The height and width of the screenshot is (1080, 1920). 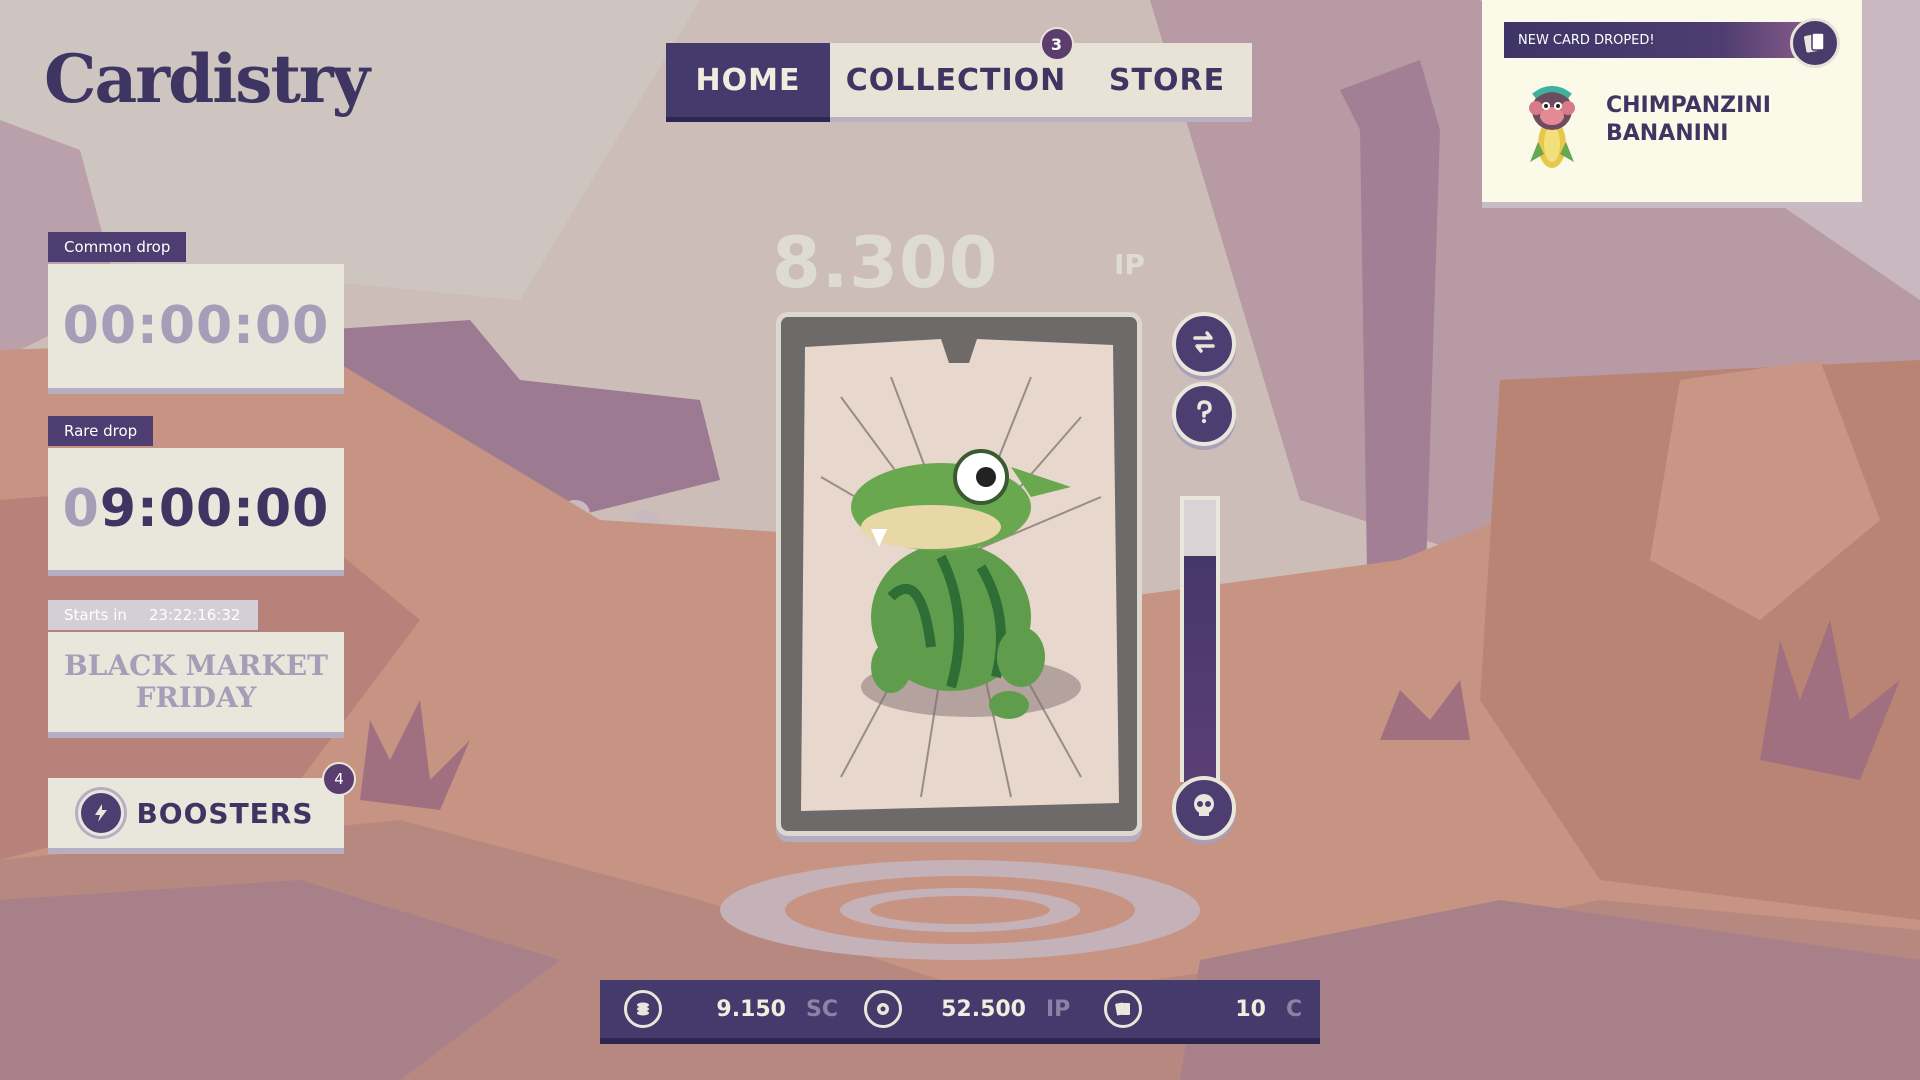 What do you see at coordinates (1586, 40) in the screenshot?
I see `notification-title: NEW CARD DROPED!` at bounding box center [1586, 40].